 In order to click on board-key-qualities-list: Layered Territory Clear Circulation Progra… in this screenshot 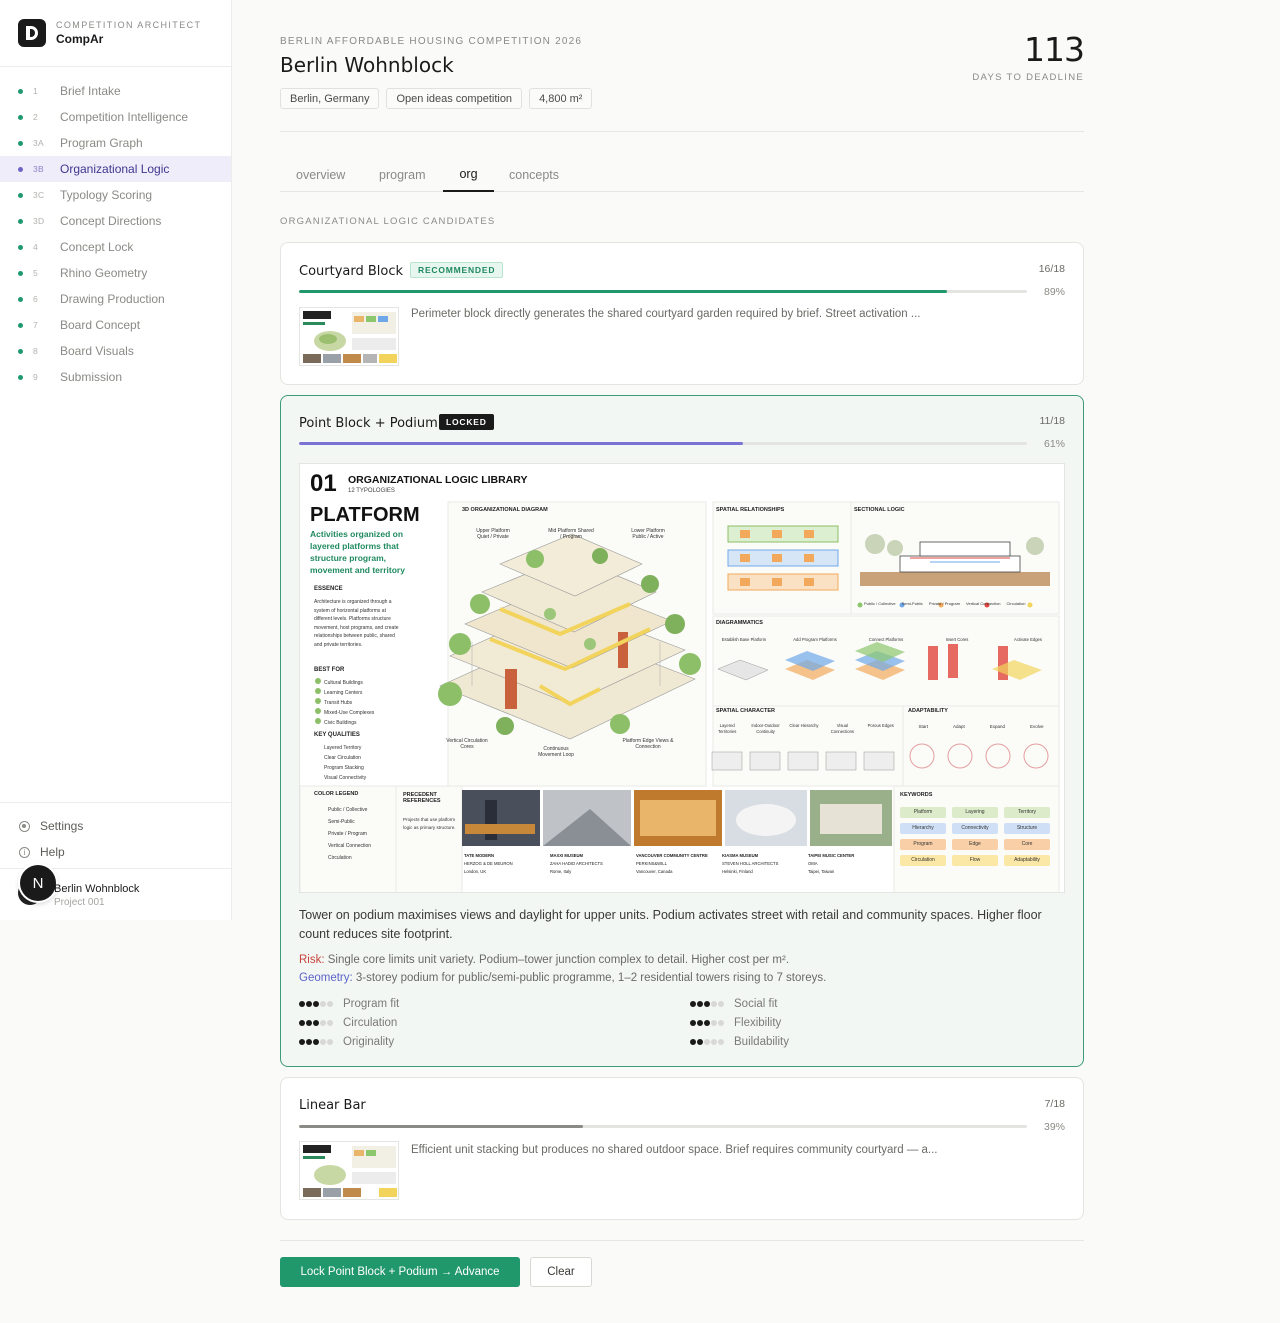, I will do `click(345, 763)`.